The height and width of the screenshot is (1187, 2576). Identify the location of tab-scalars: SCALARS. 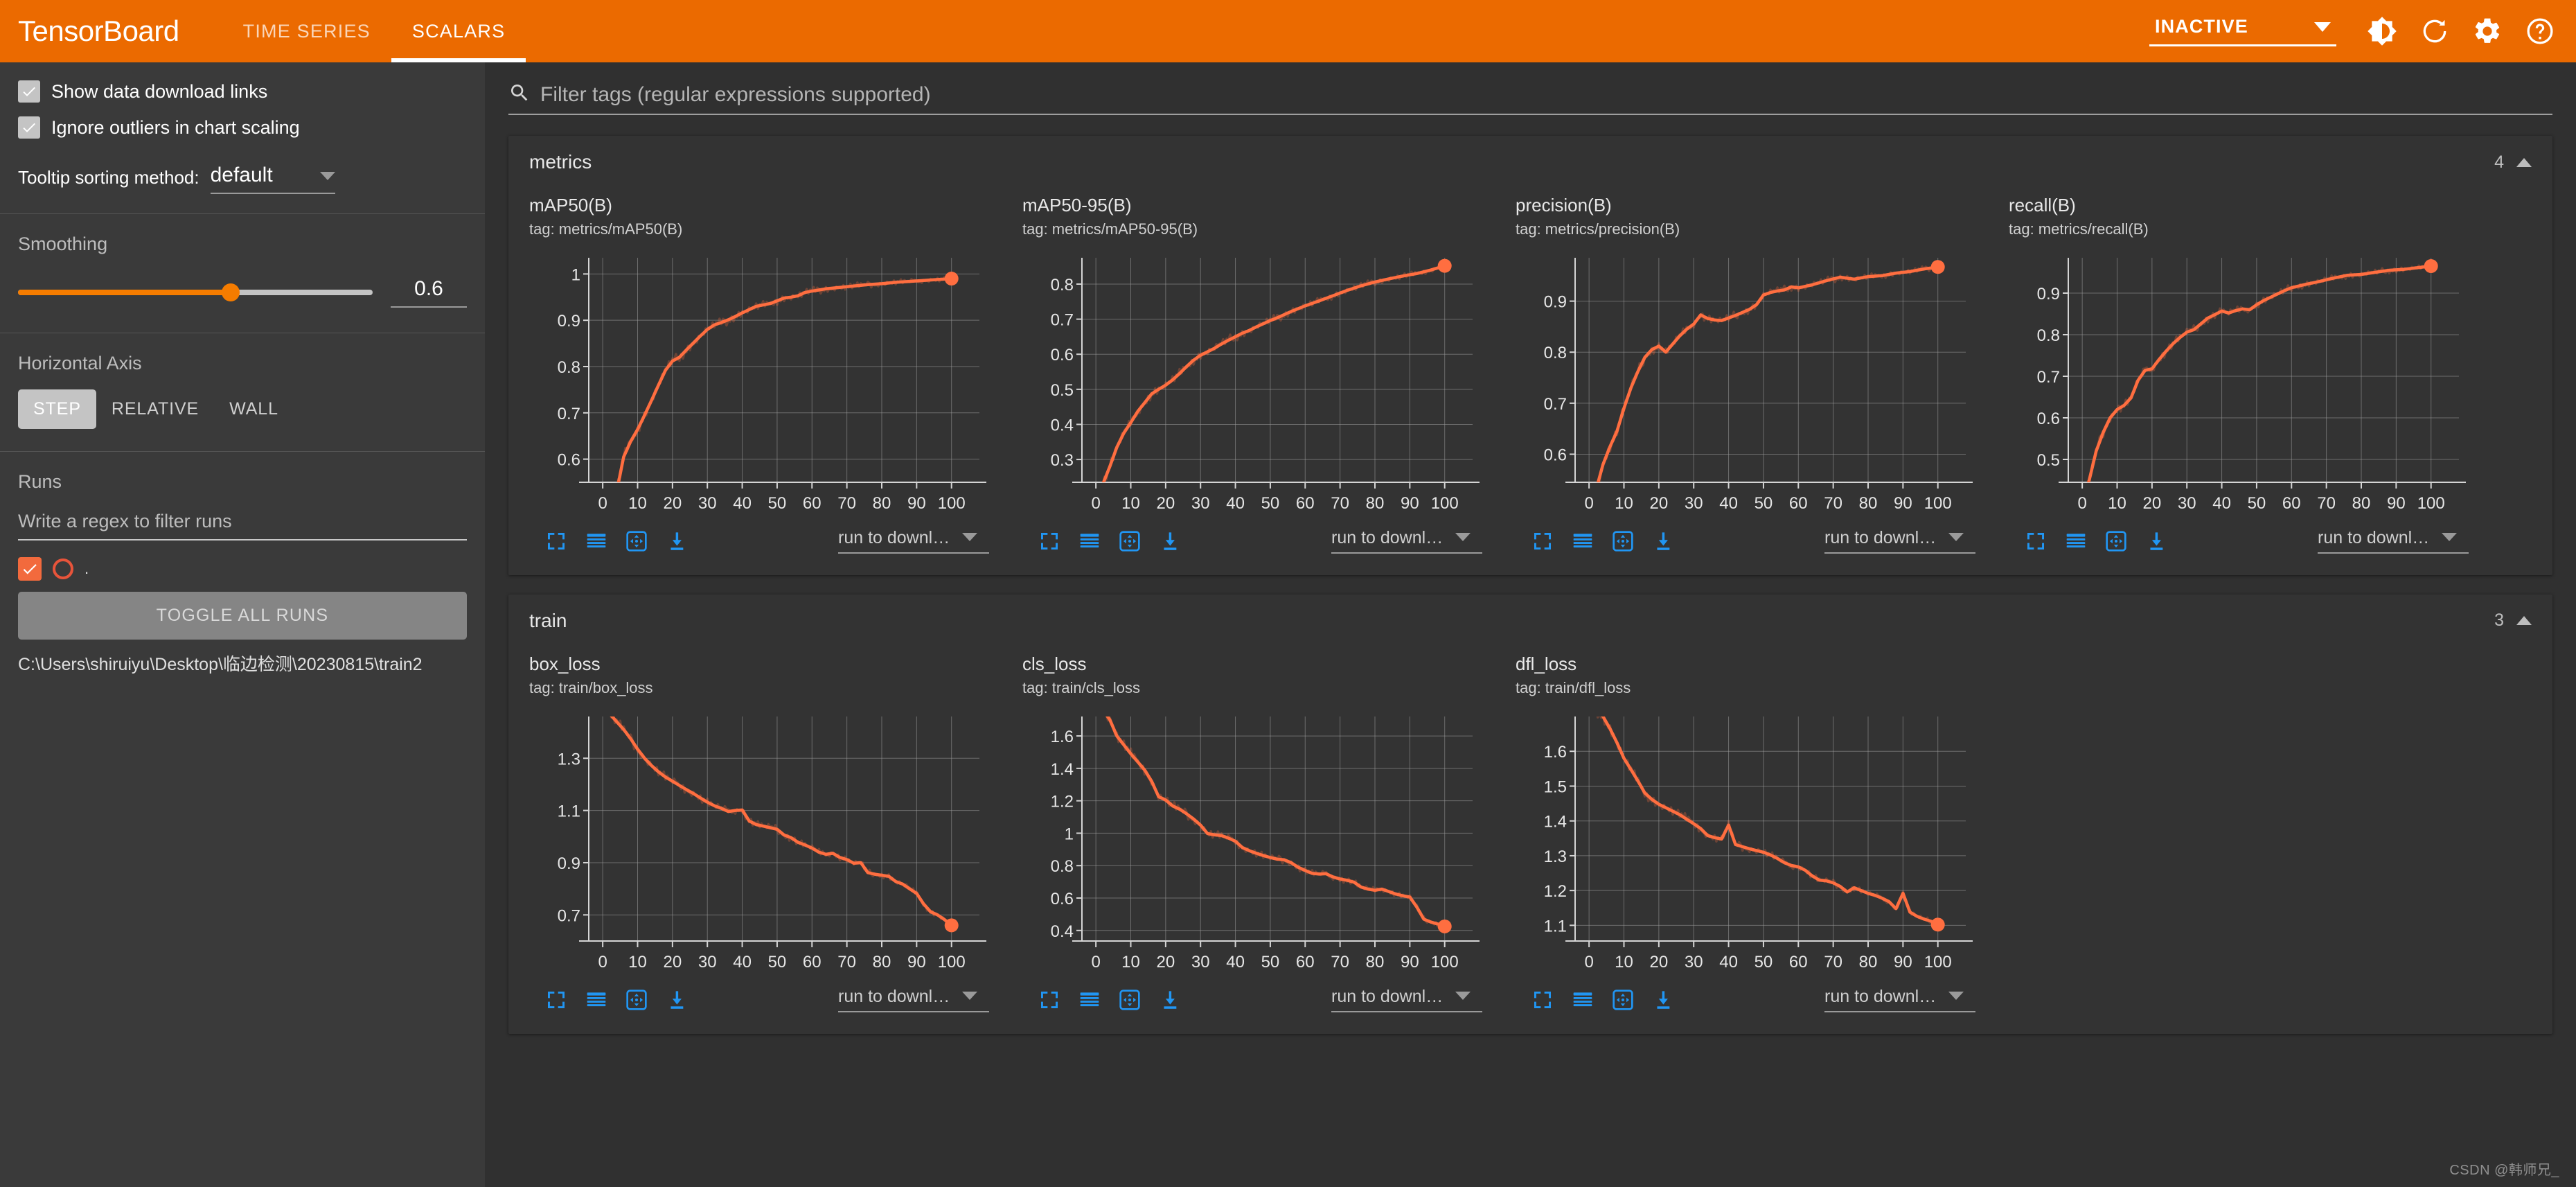
(458, 31).